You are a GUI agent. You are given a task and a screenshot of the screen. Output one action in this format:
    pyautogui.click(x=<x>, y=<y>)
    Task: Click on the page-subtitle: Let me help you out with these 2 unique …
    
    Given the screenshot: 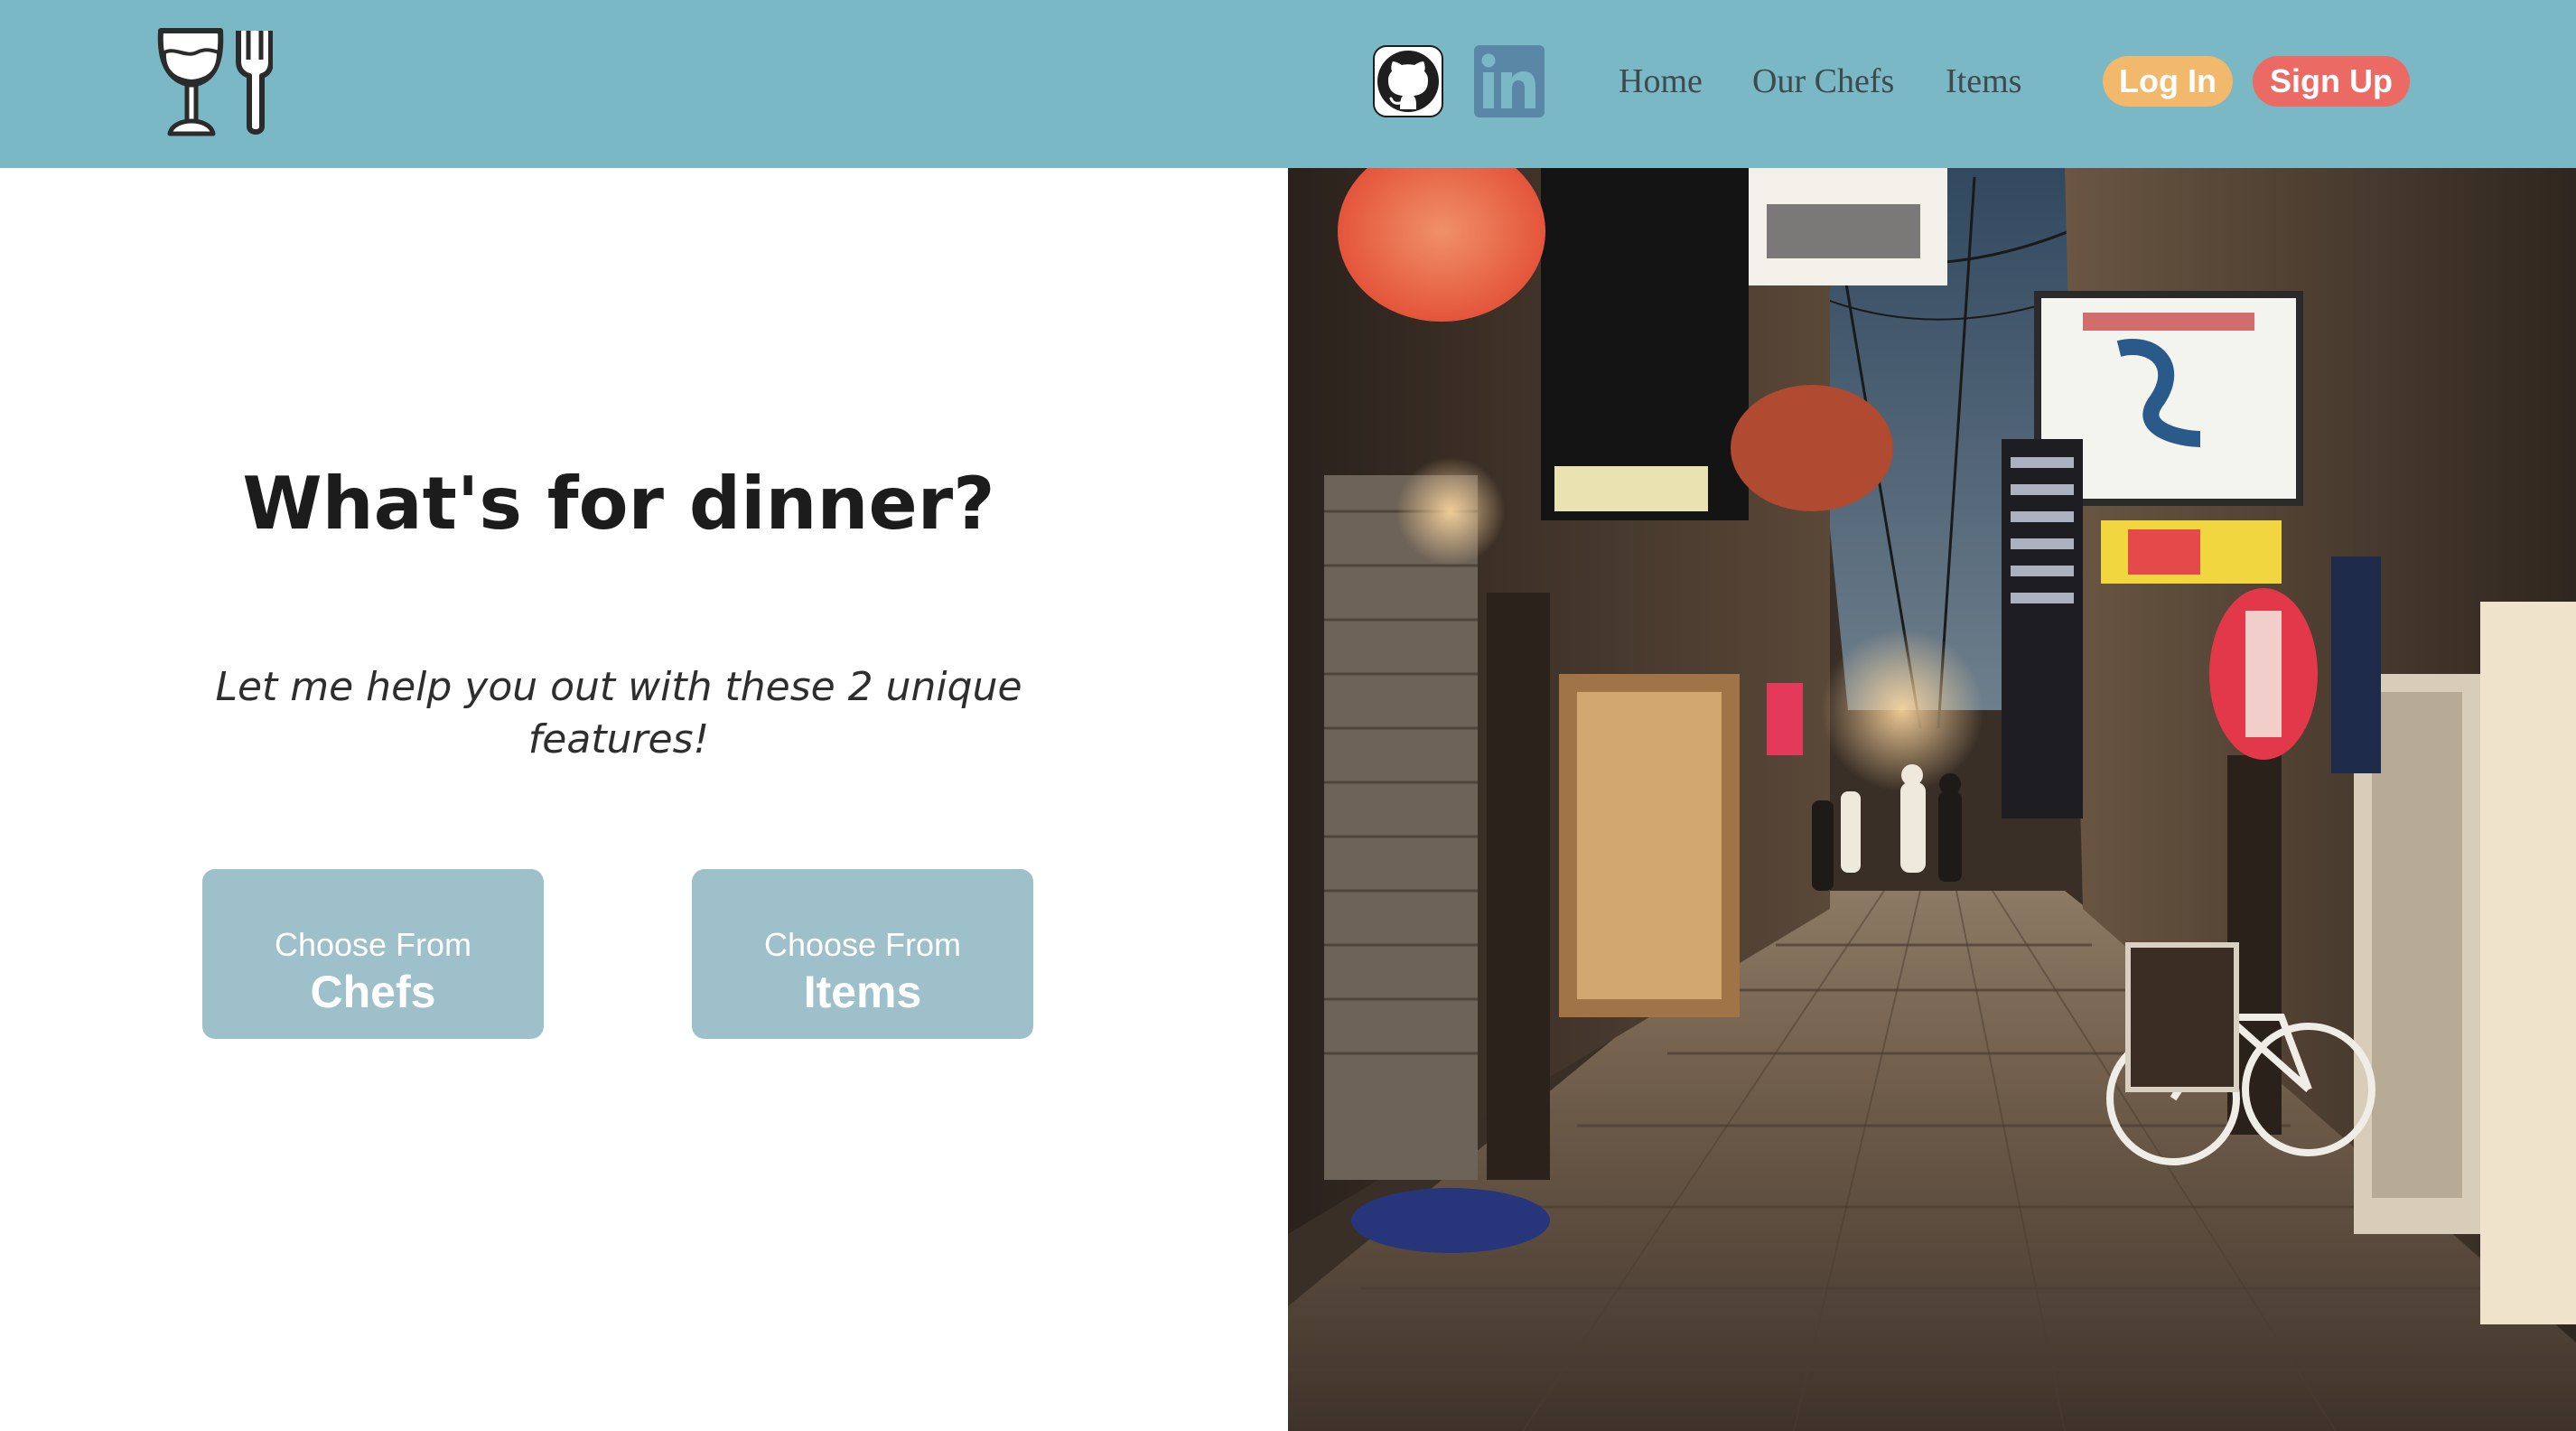 What is the action you would take?
    pyautogui.click(x=618, y=713)
    